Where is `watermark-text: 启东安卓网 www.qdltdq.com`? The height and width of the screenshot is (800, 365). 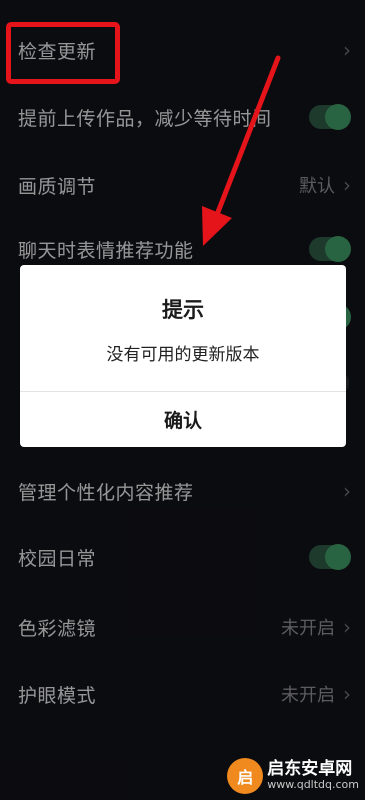
watermark-text: 启东安卓网 www.qdltdq.com is located at coordinates (313, 775).